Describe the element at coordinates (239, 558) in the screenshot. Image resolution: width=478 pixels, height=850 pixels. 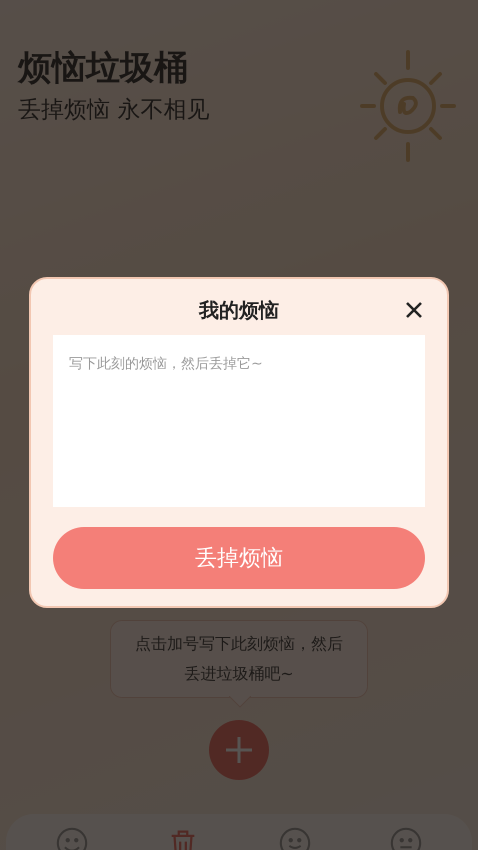
I see `discard-button: 丢掉烦恼` at that location.